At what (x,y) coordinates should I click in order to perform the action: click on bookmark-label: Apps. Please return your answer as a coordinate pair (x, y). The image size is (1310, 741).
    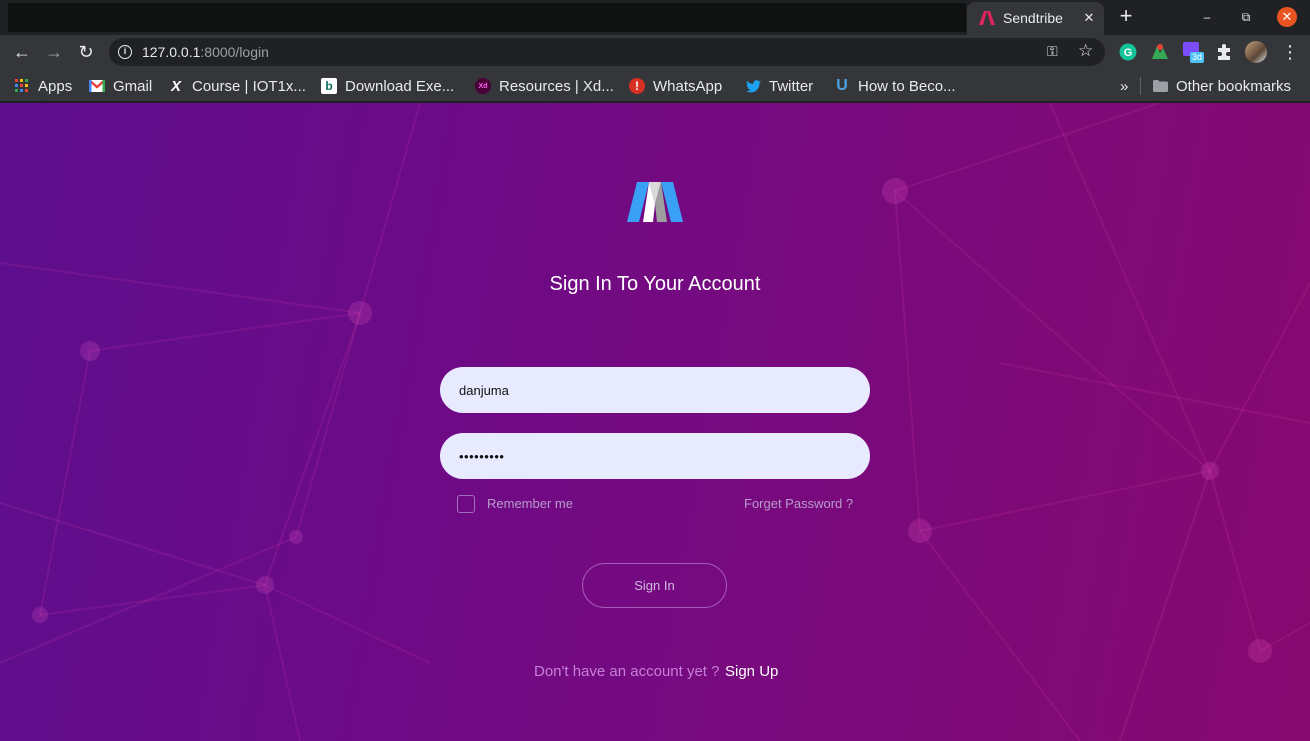
    Looking at the image, I should click on (55, 86).